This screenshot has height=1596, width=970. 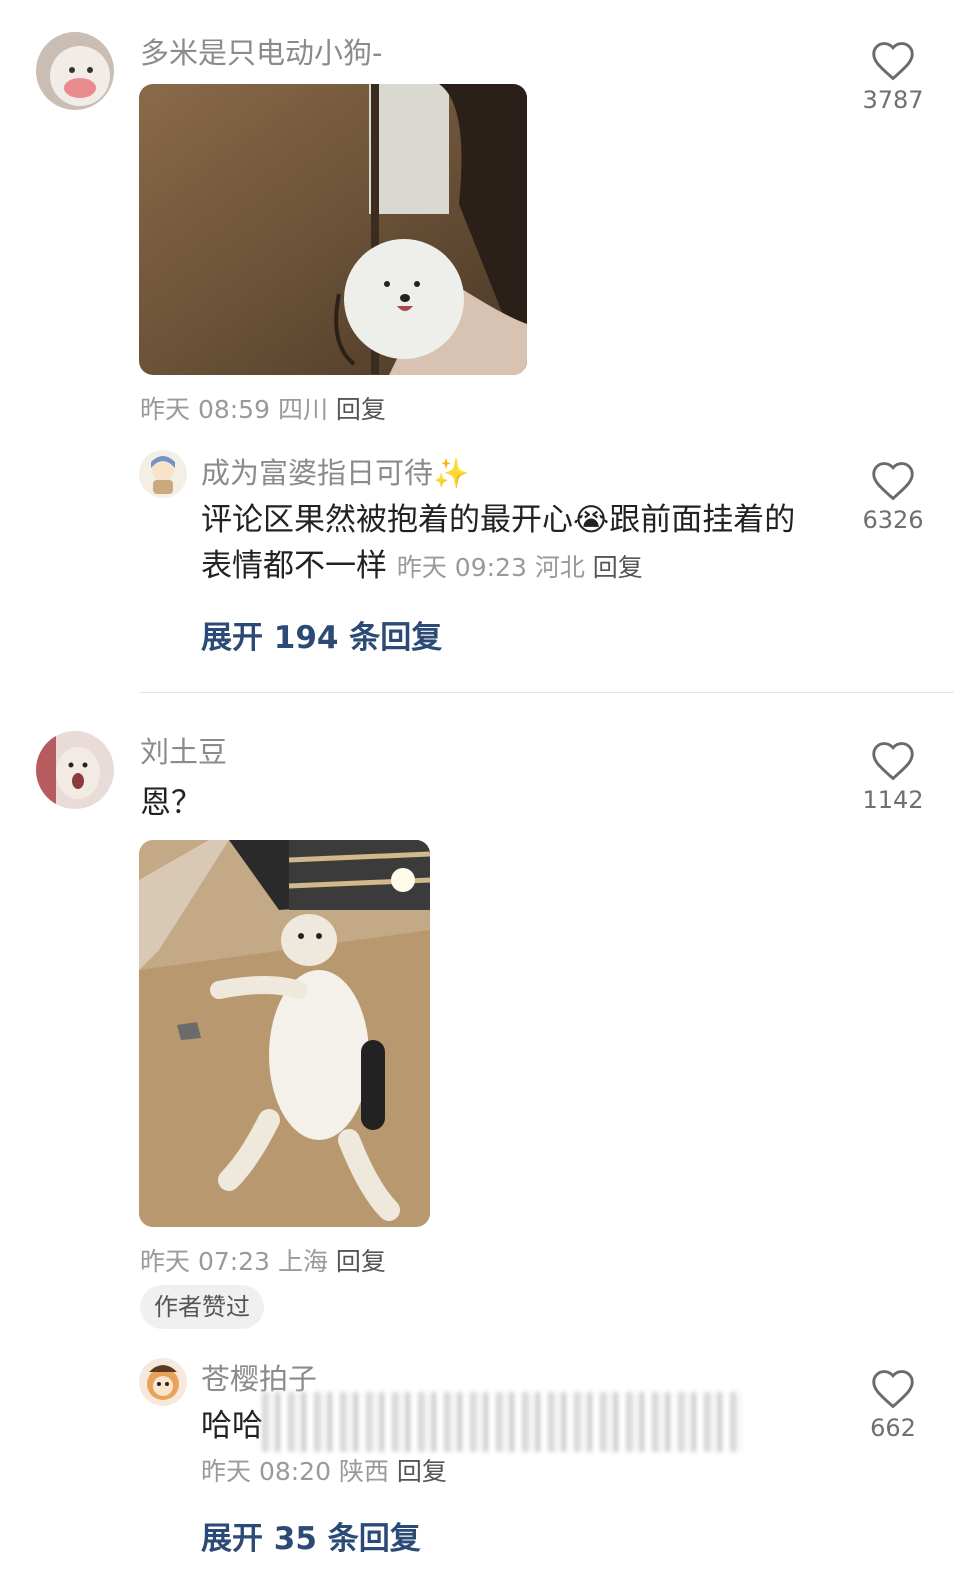 I want to click on comment-meta: 昨天 08:59 四川 回复, so click(x=263, y=408).